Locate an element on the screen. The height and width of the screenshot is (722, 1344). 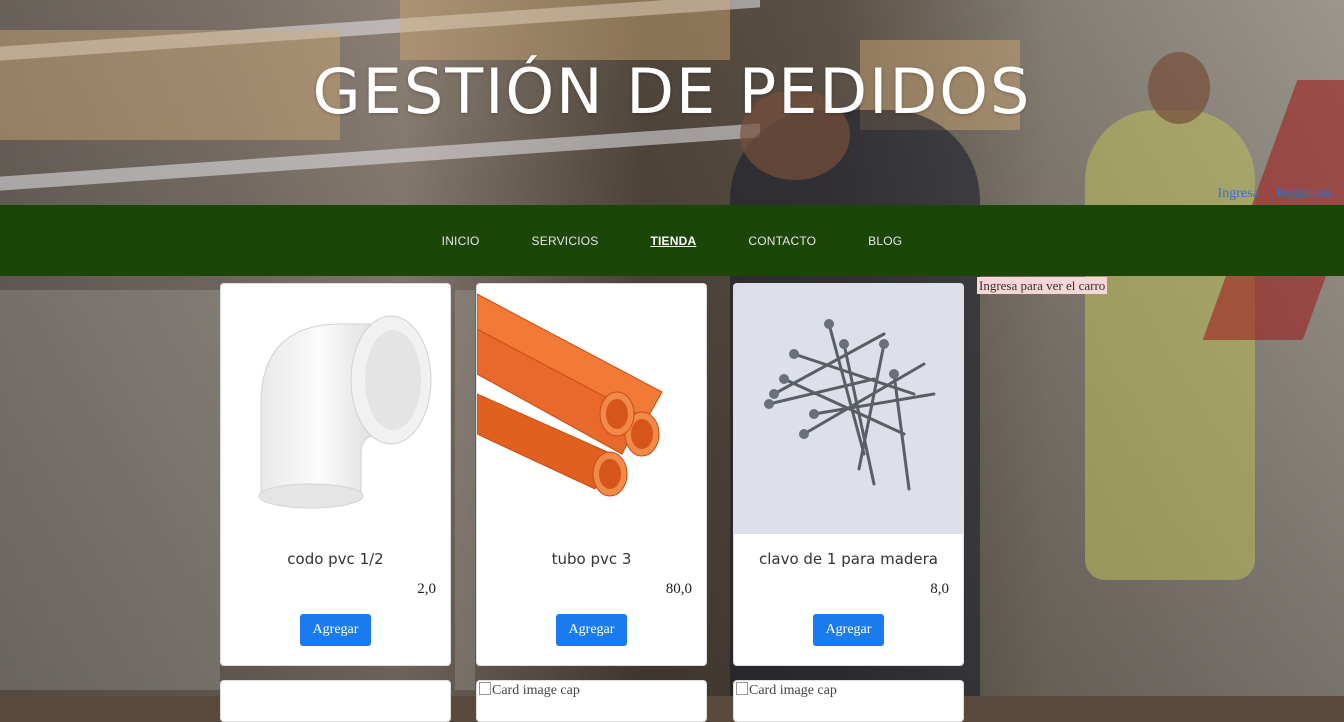
product-card is located at coordinates (335, 701).